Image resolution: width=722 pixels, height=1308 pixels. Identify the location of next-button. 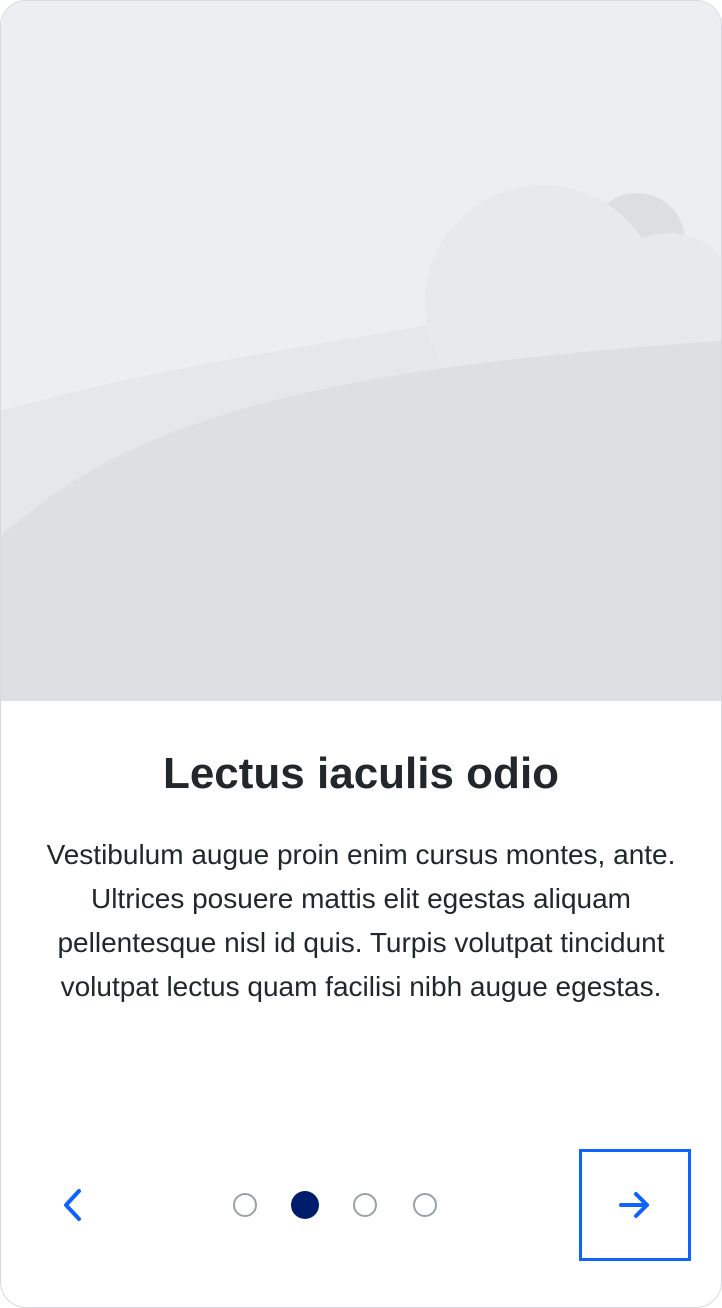
(635, 1205).